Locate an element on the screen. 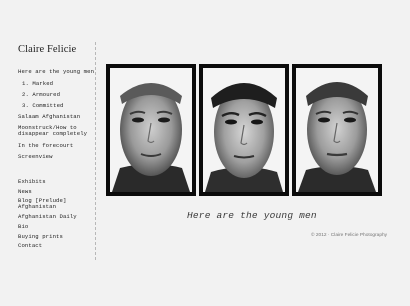  nav-item-committed: 3. Committed is located at coordinates (42, 106).